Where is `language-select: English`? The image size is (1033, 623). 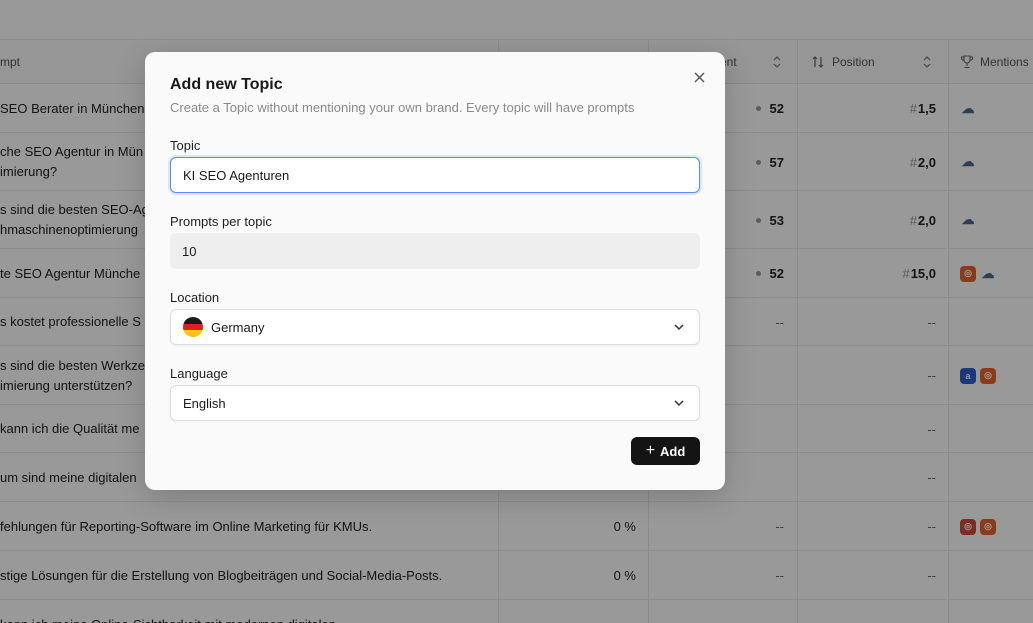
language-select: English is located at coordinates (435, 403).